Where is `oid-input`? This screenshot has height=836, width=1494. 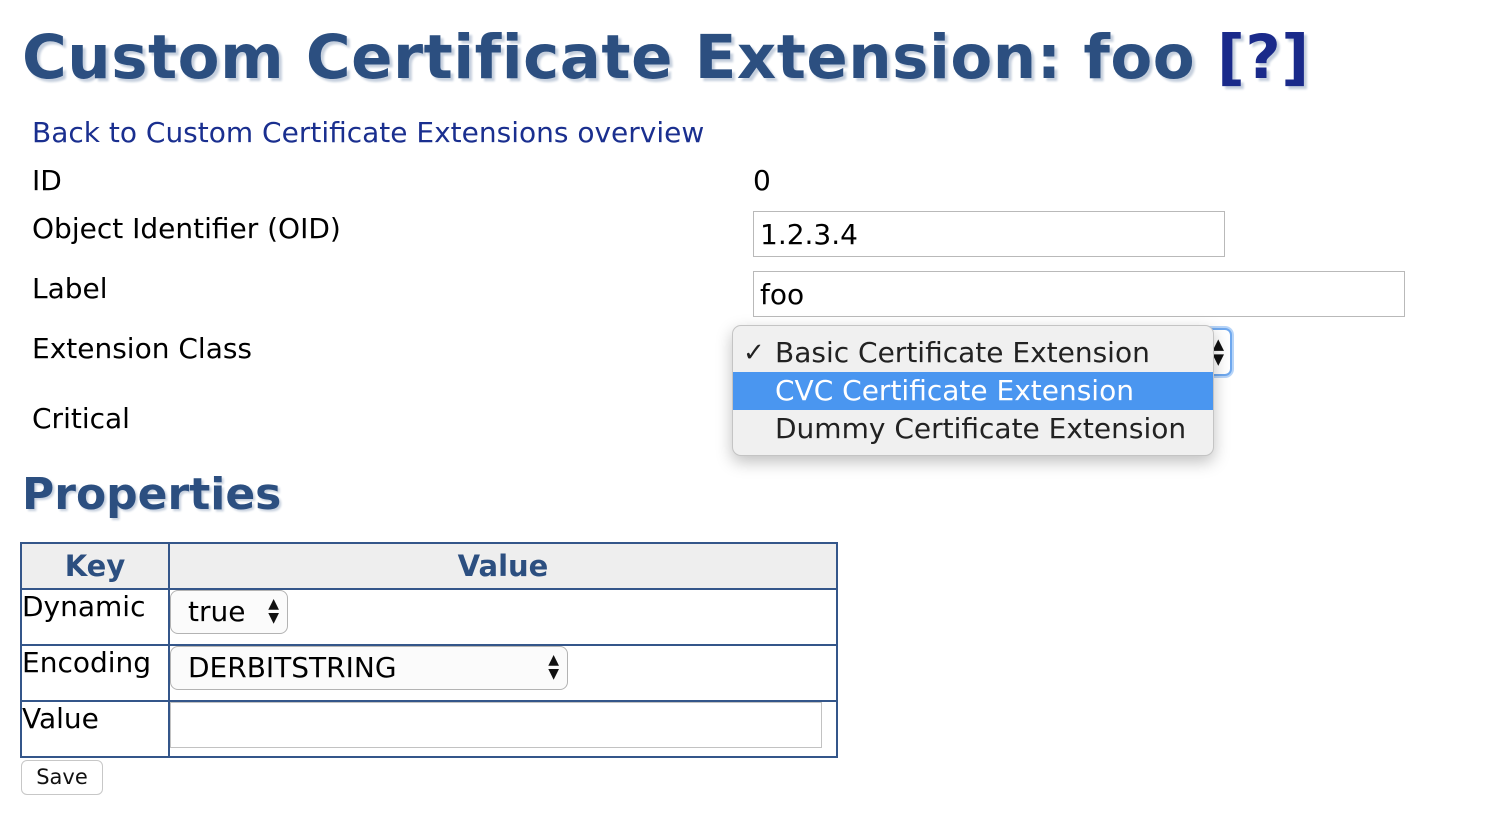
oid-input is located at coordinates (989, 234).